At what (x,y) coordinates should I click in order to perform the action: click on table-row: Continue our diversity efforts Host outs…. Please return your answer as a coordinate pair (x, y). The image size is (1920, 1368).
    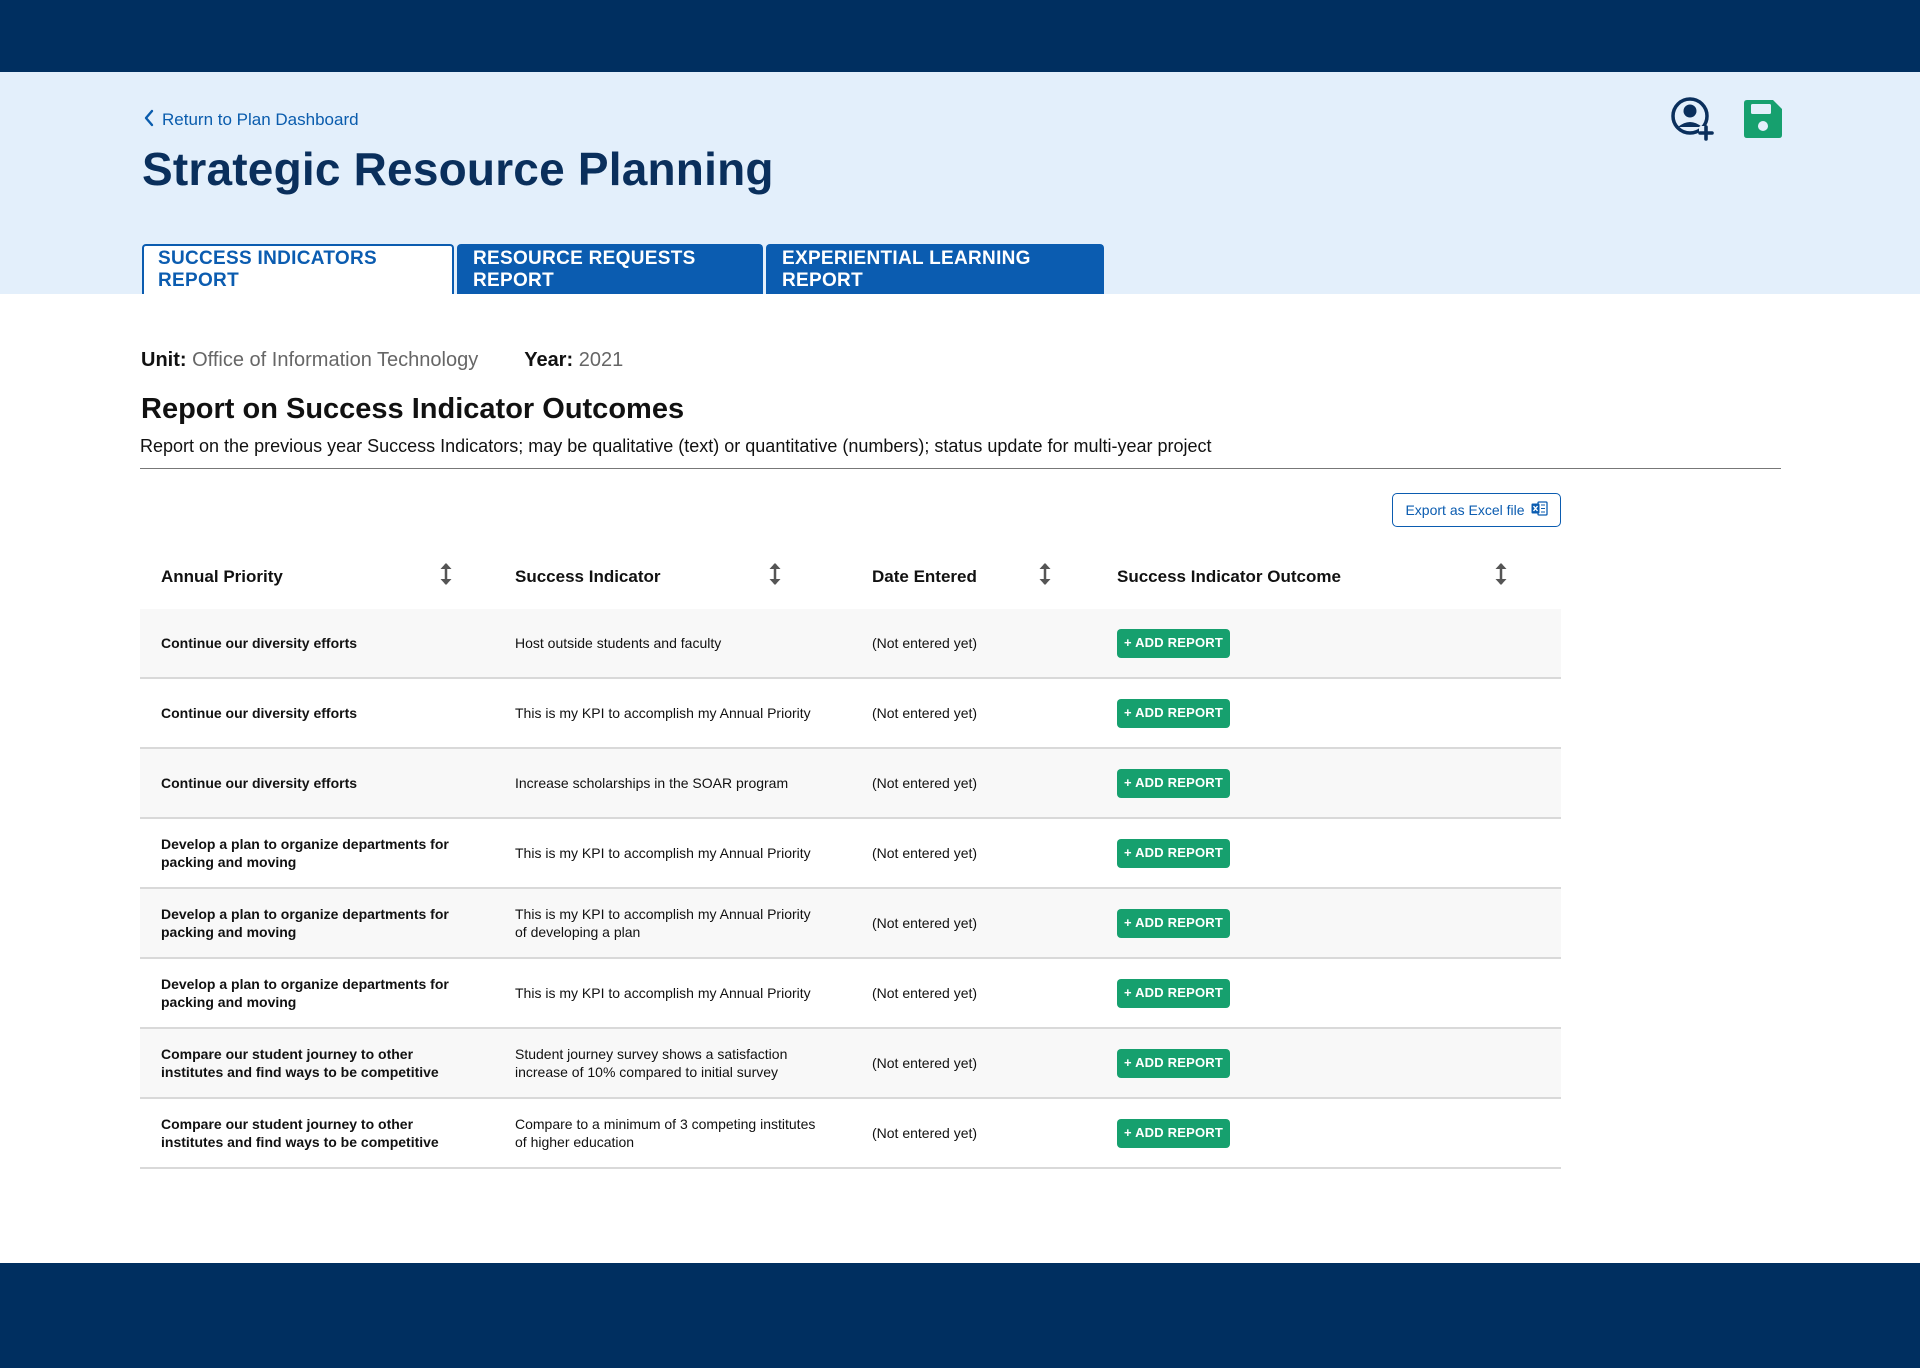
    Looking at the image, I should click on (850, 644).